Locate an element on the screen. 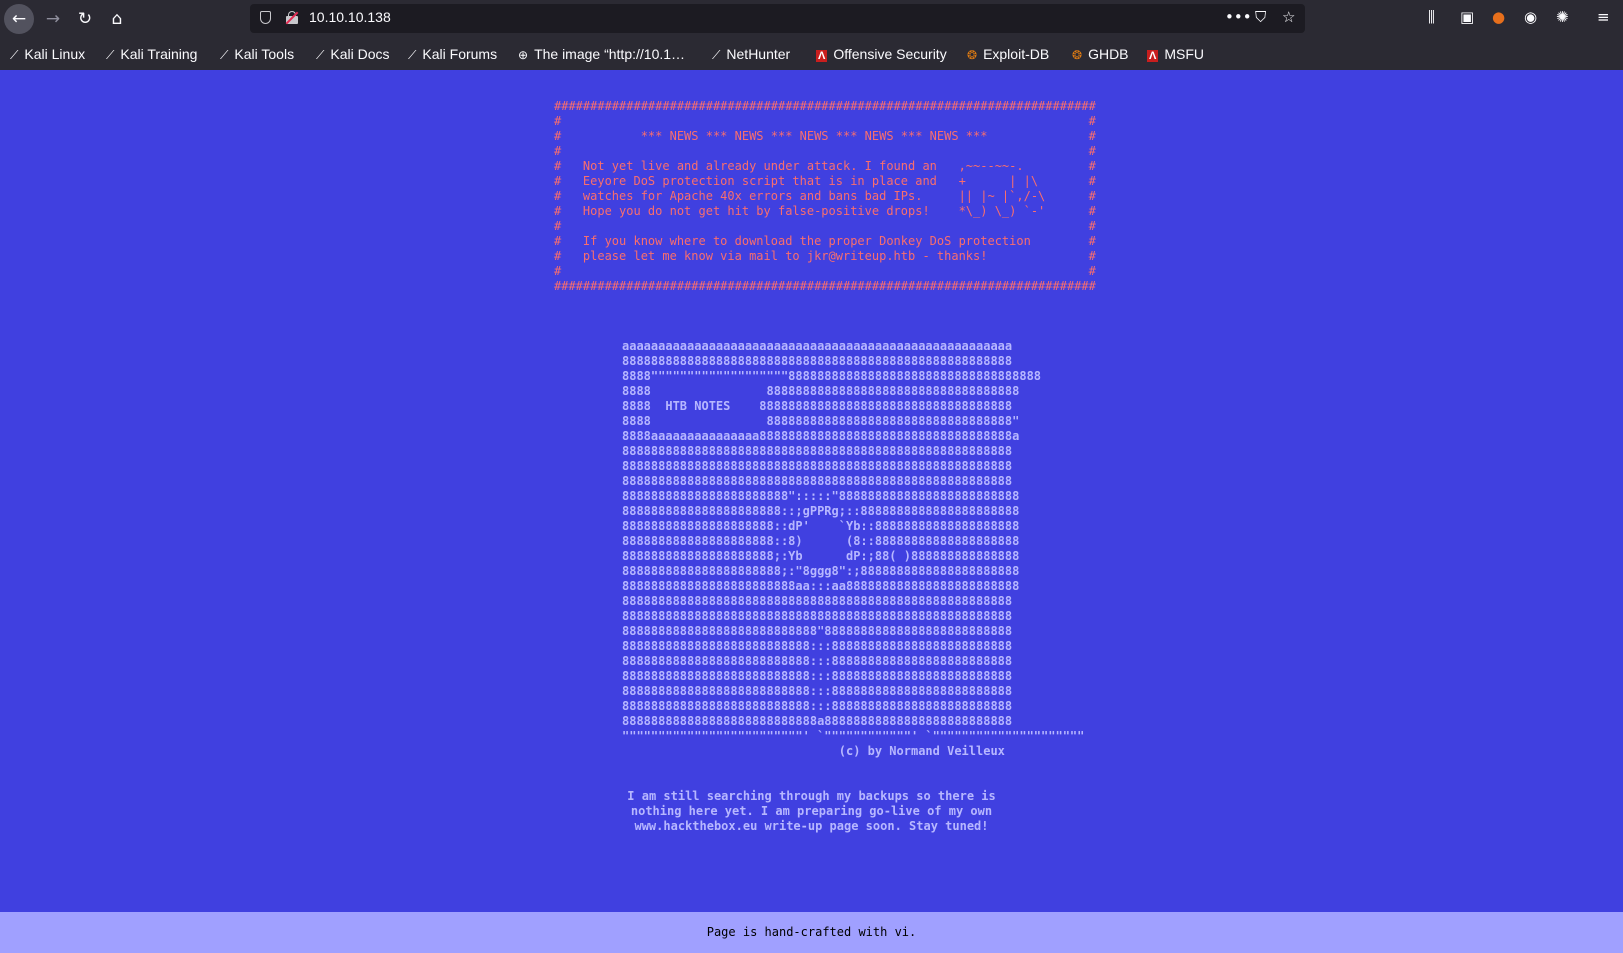 The width and height of the screenshot is (1623, 953). pocket-icon: ⛉ is located at coordinates (1260, 17).